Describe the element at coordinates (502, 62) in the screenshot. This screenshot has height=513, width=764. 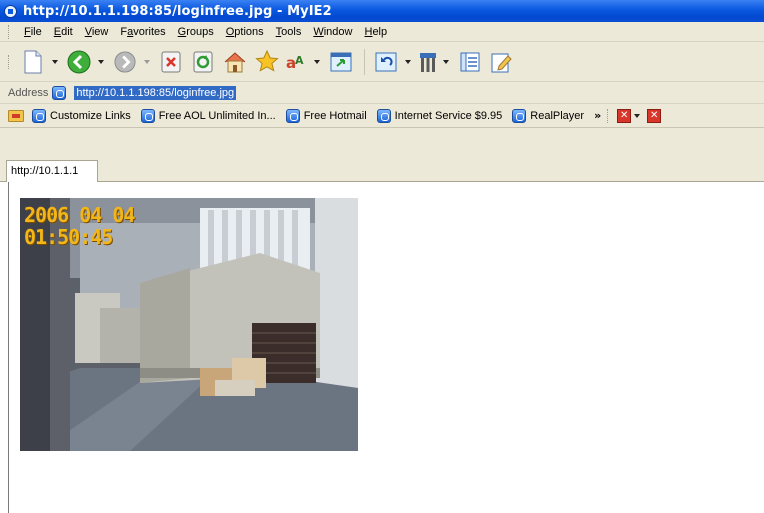
I see `edit-icon` at that location.